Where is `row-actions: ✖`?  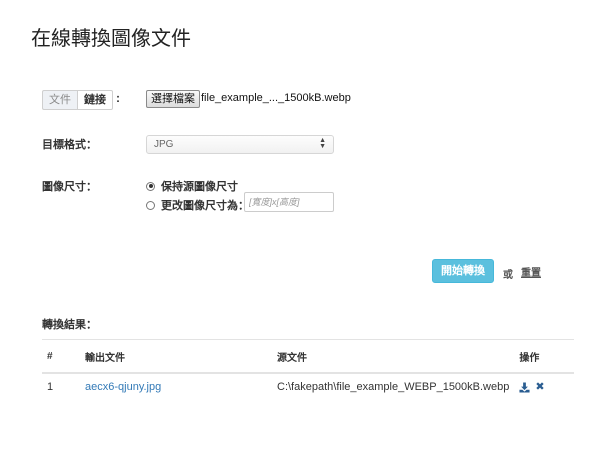 row-actions: ✖ is located at coordinates (544, 386).